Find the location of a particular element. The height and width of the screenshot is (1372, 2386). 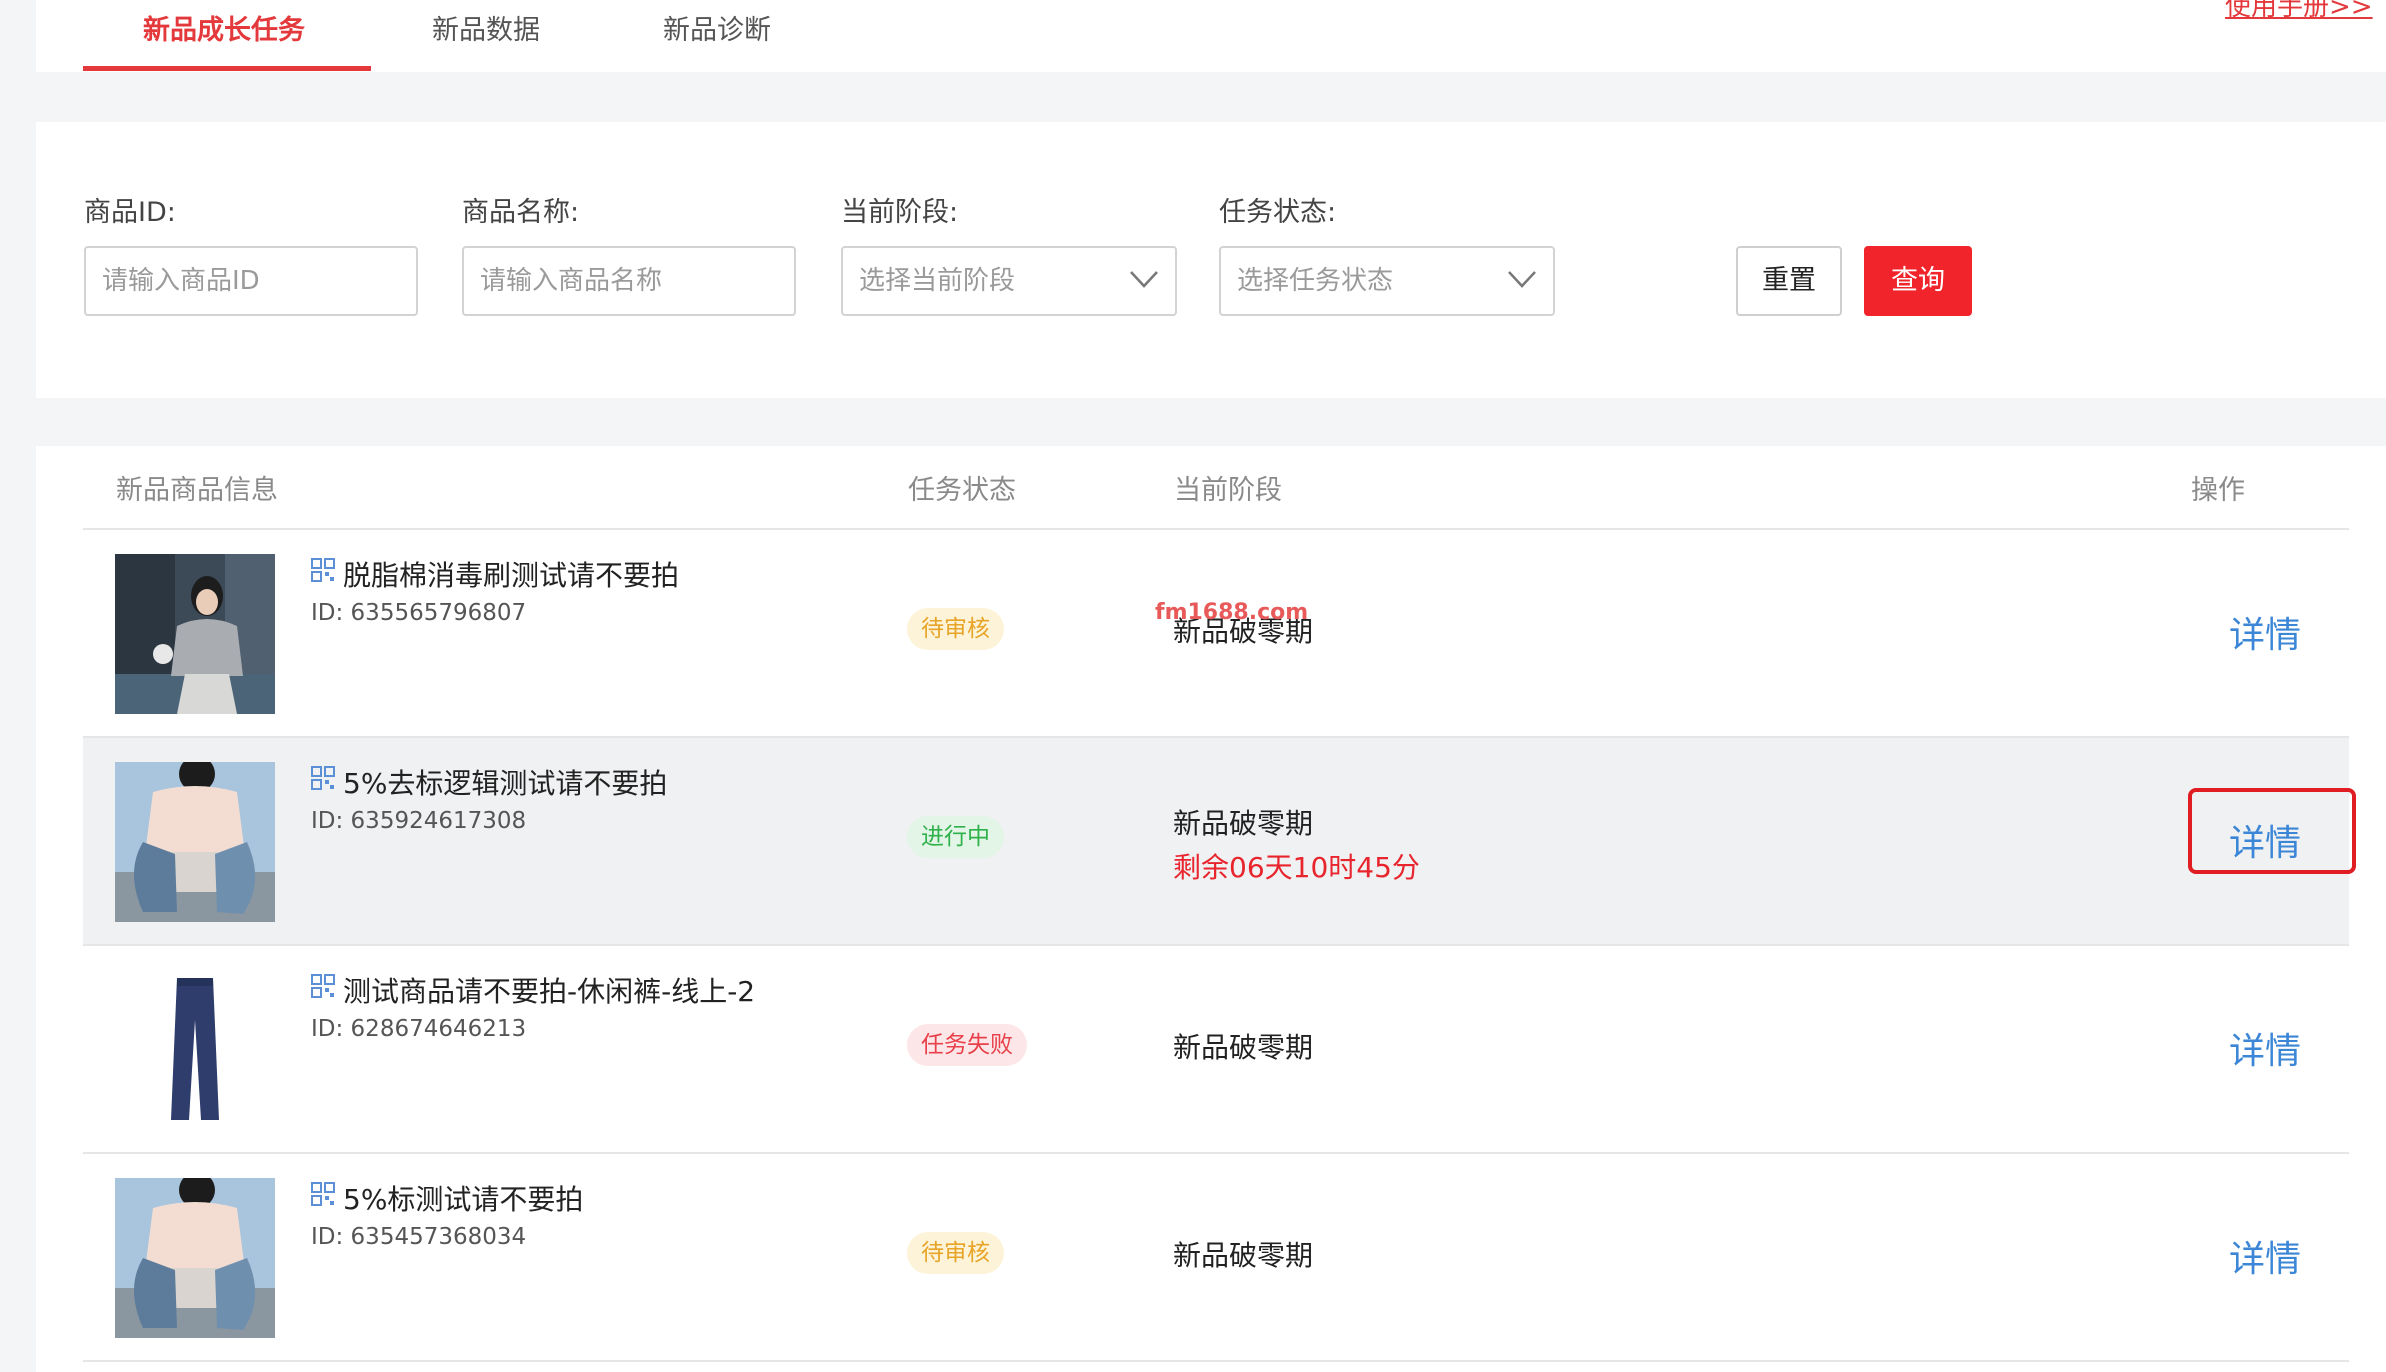

product-name: 5%去标逻辑测试请不要拍 is located at coordinates (505, 783).